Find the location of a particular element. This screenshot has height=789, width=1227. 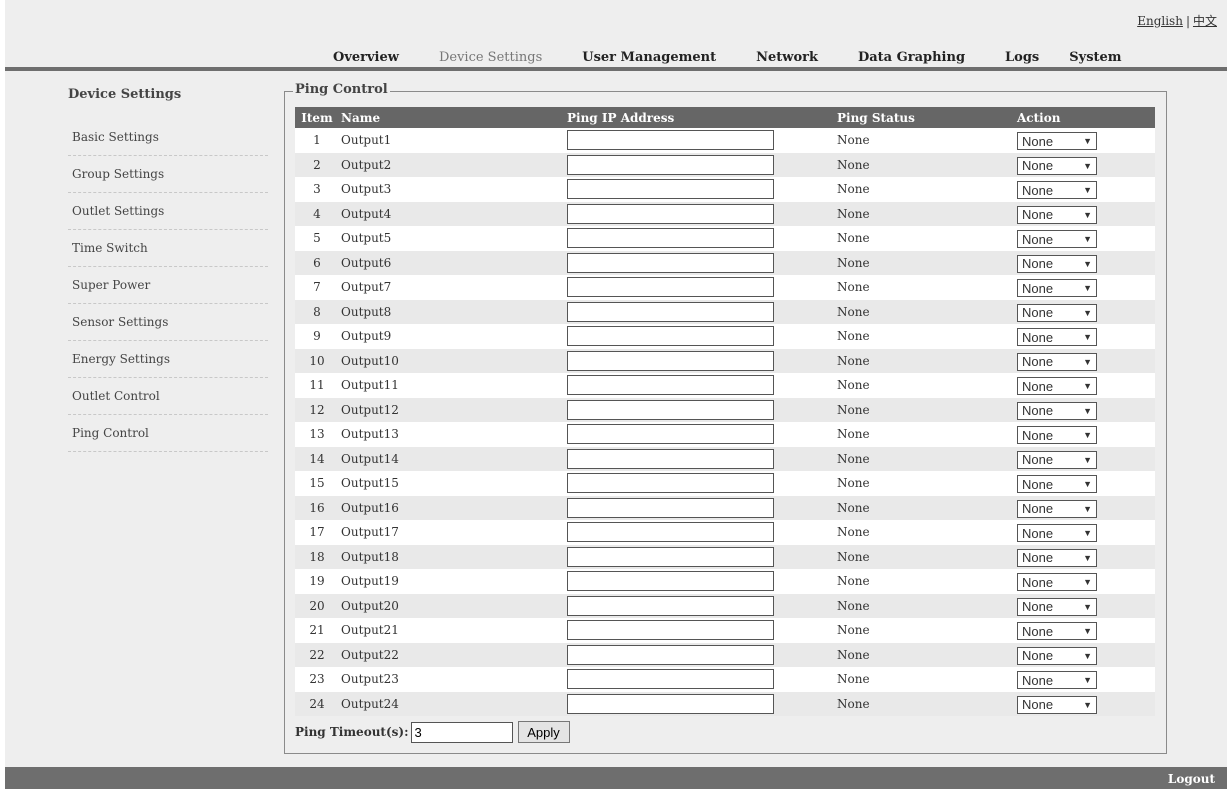

table-row: 4 Output4 None None ▼ is located at coordinates (725, 213).